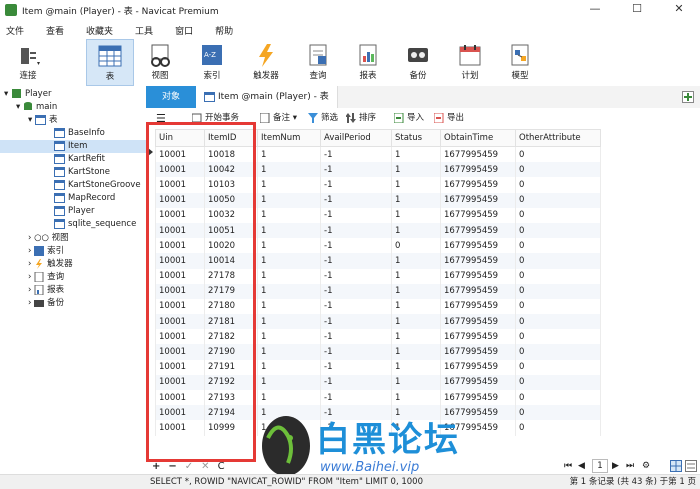 The width and height of the screenshot is (700, 489). What do you see at coordinates (231, 398) in the screenshot?
I see `table-cell-itemid: 27193` at bounding box center [231, 398].